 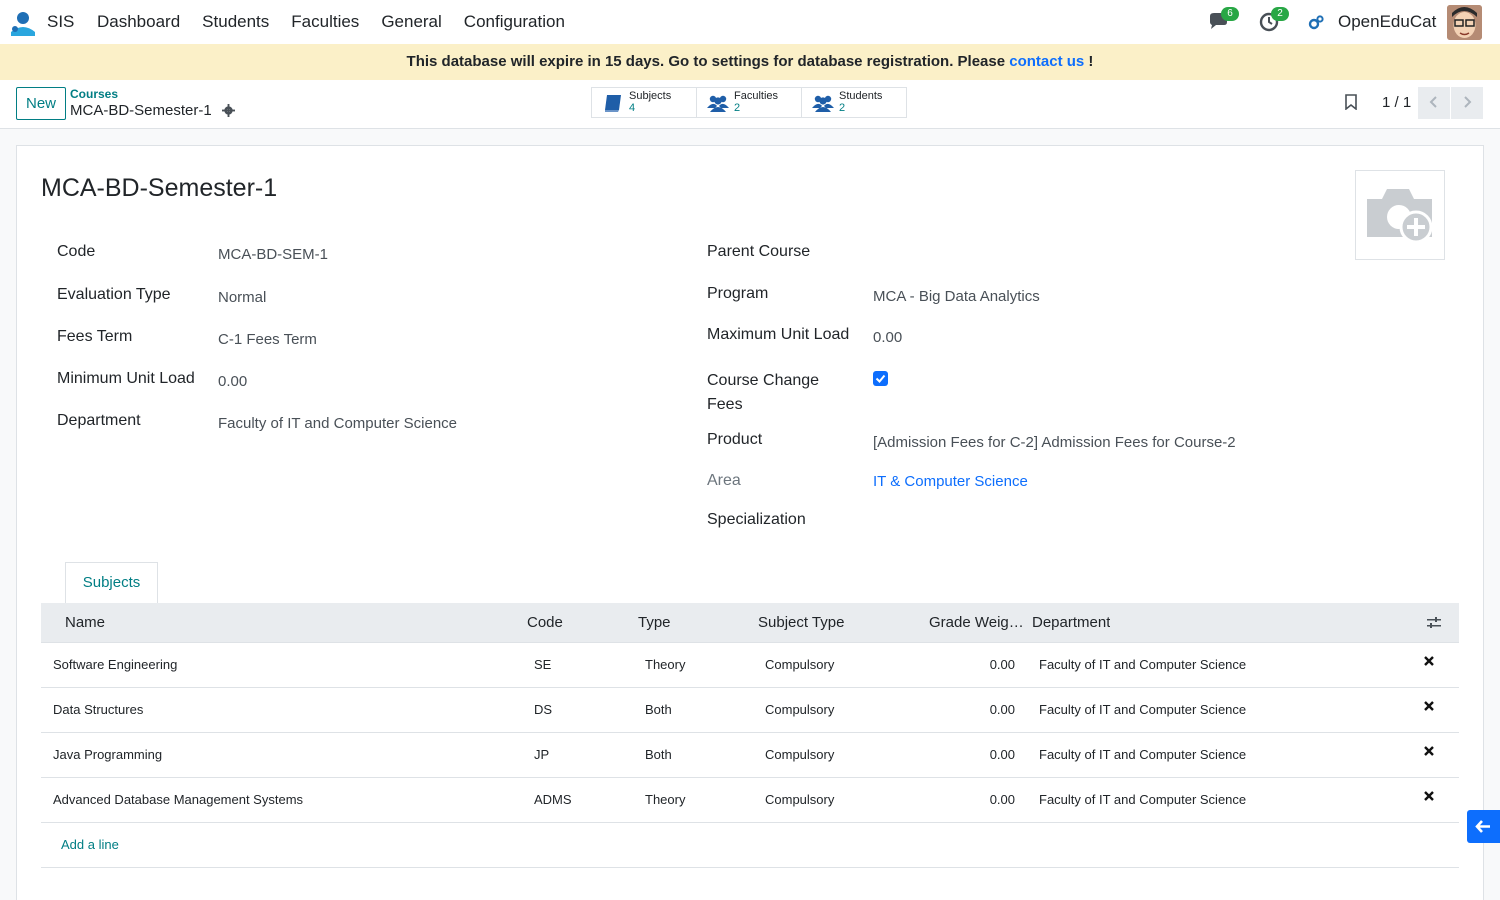 I want to click on menu-item-configuration: Configuration, so click(x=514, y=22).